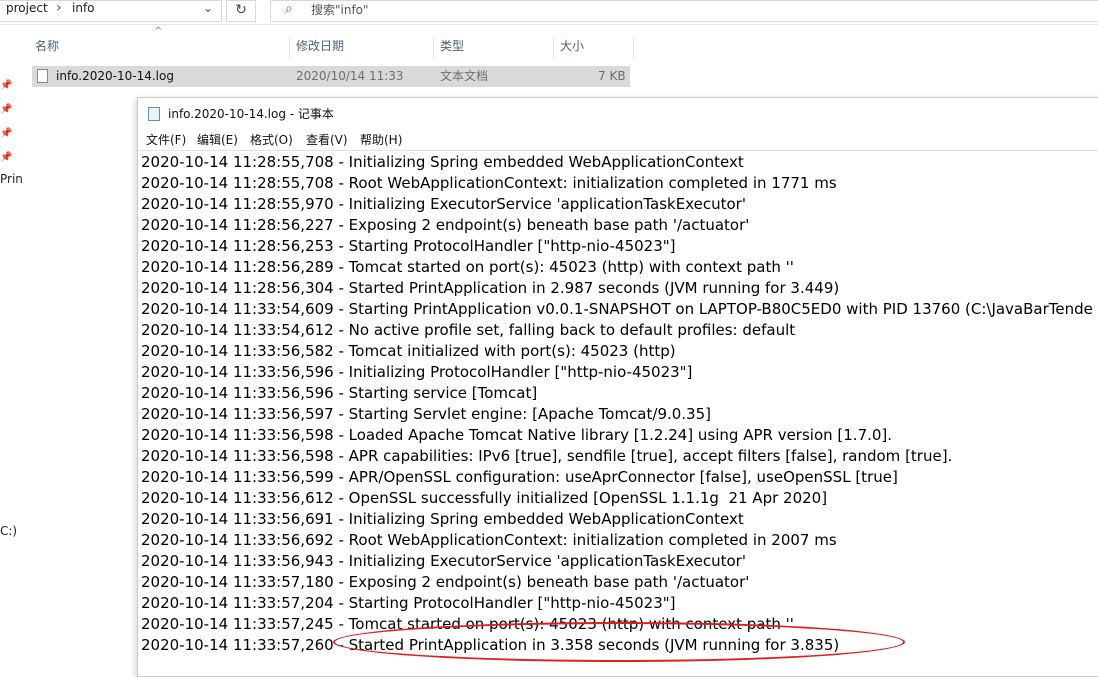  I want to click on window-title: info.2020-10-14.log - 记事本, so click(251, 114).